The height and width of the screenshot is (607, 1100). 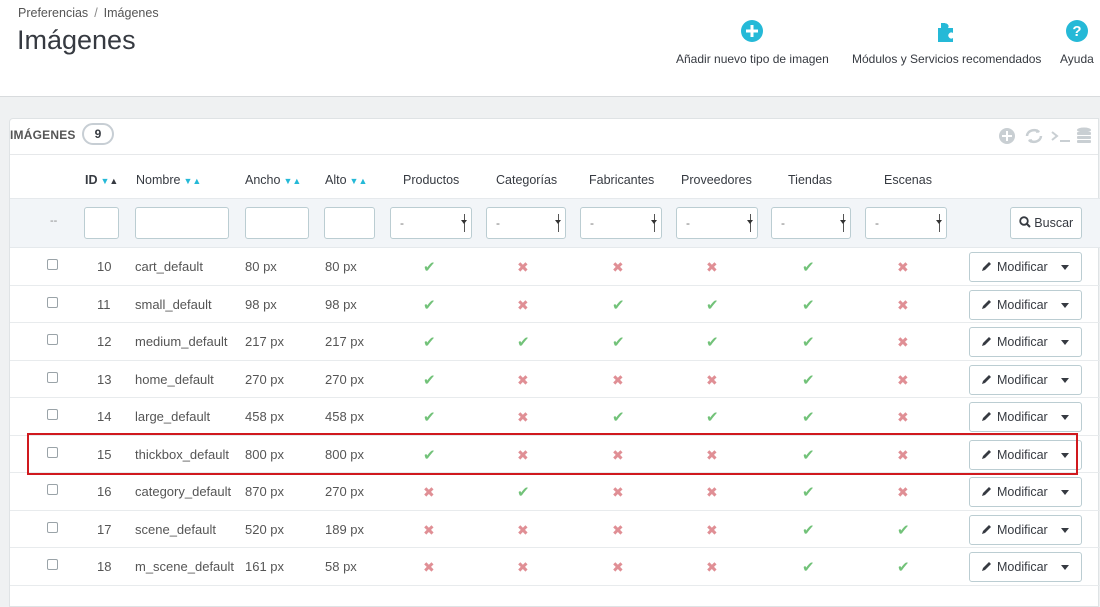 What do you see at coordinates (1033, 136) in the screenshot?
I see `refresh-icon` at bounding box center [1033, 136].